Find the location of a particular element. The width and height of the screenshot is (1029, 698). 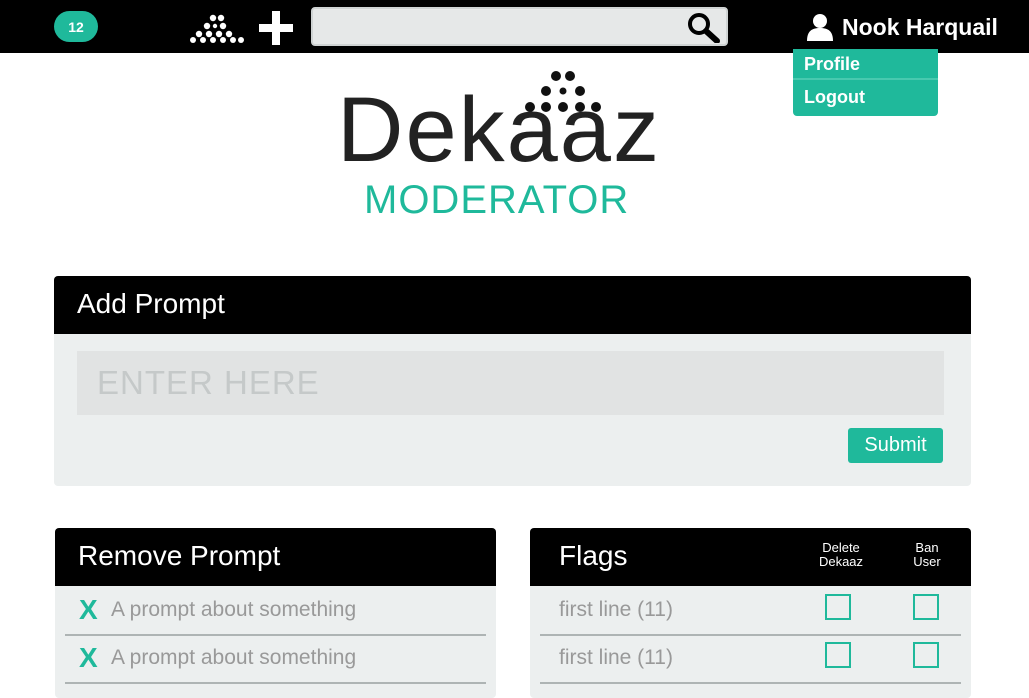

prompt-input is located at coordinates (510, 383).